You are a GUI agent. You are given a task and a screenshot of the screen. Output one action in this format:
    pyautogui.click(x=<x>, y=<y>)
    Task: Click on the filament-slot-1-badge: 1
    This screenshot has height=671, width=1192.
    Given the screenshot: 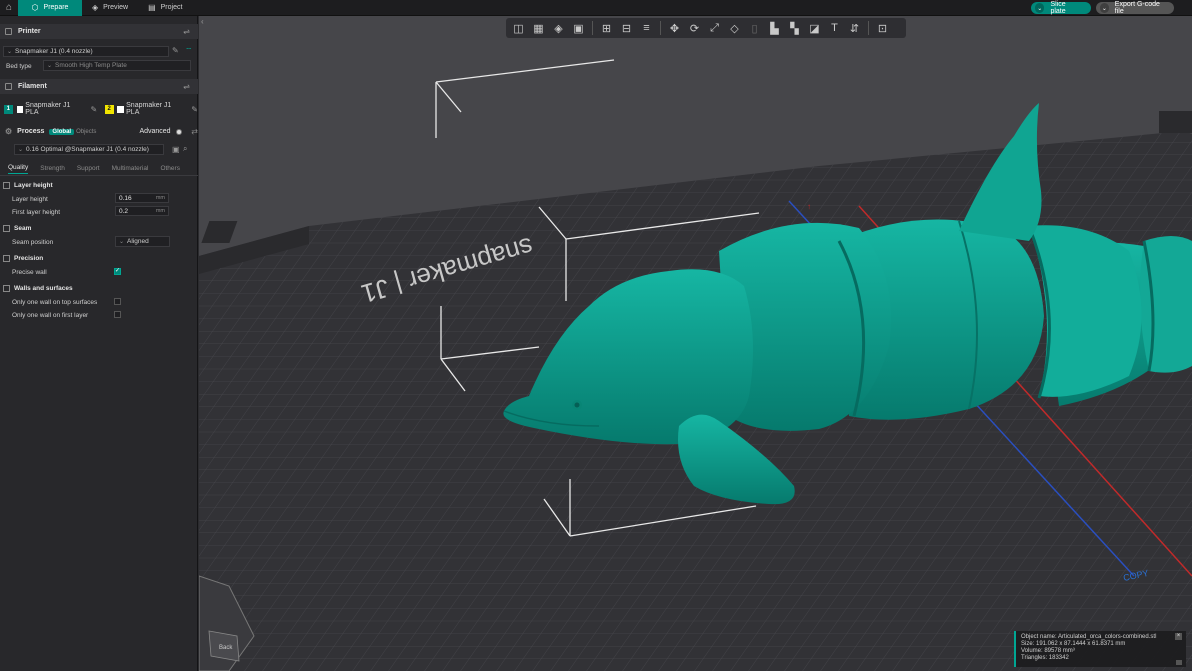 What is the action you would take?
    pyautogui.click(x=8, y=109)
    